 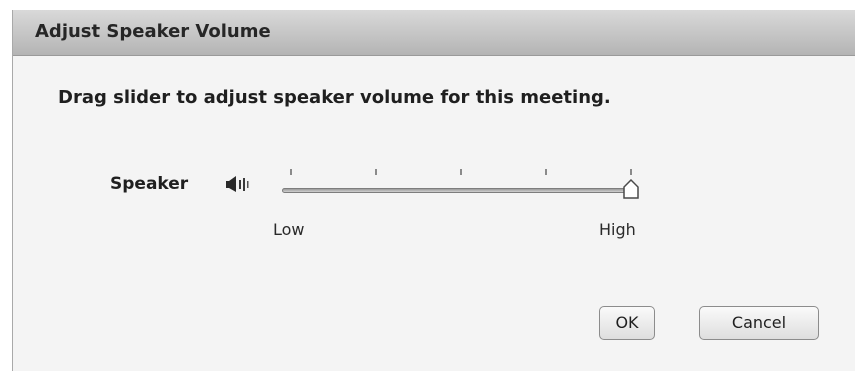 What do you see at coordinates (627, 323) in the screenshot?
I see `ok-button: OK` at bounding box center [627, 323].